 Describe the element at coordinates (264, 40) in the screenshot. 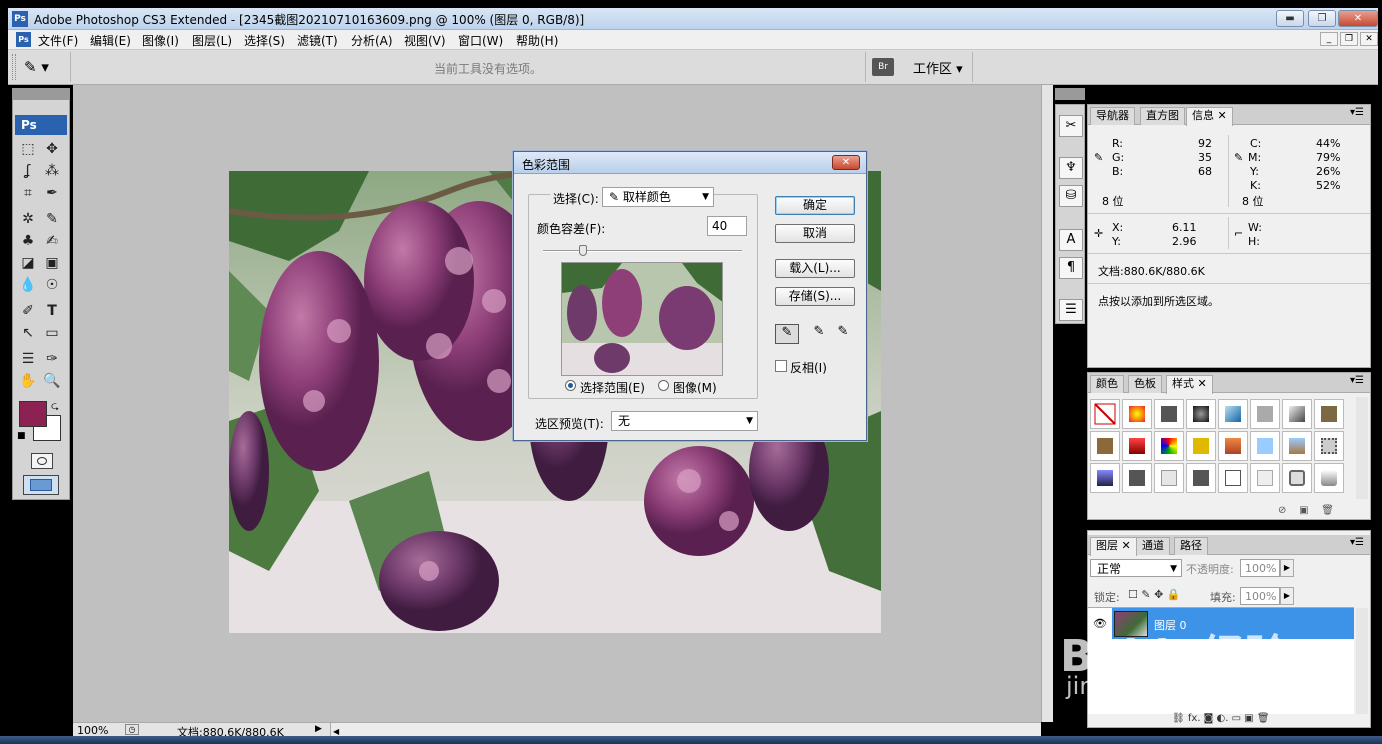

I see `menu-select: 选择(S)` at that location.